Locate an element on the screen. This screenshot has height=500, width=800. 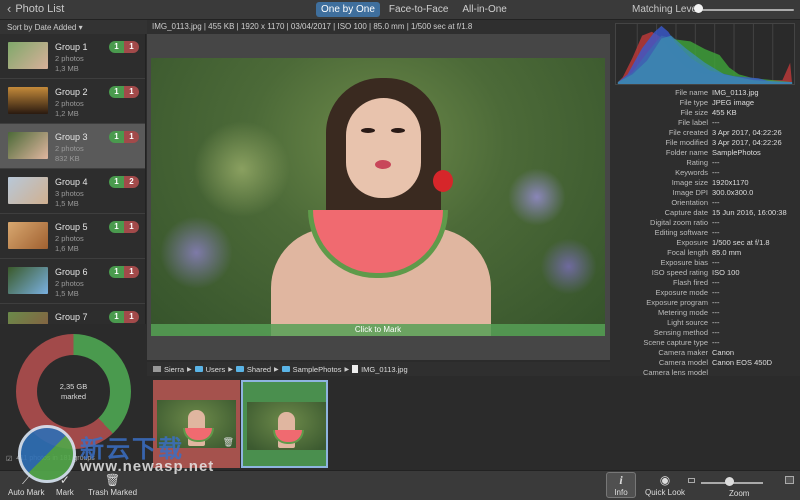
metadata-label: File modified is located at coordinates (686, 142).